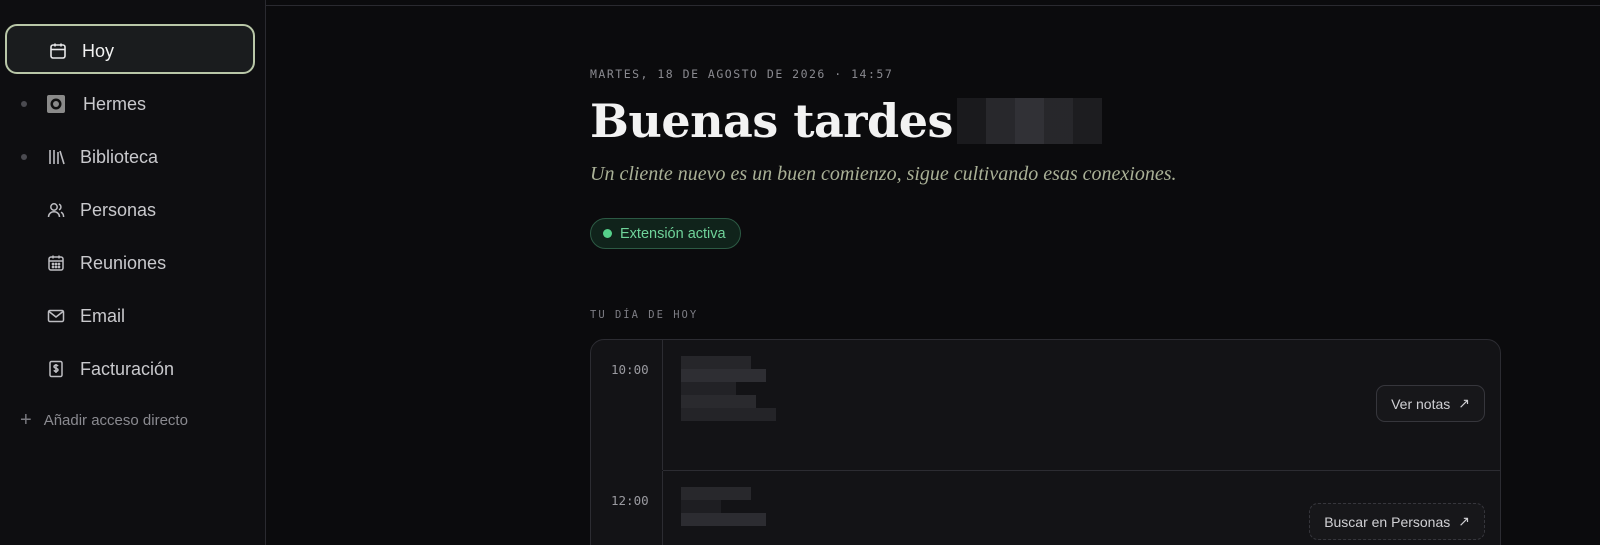 This screenshot has width=1600, height=545. Describe the element at coordinates (130, 316) in the screenshot. I see `sidebar-item-email: Email` at that location.